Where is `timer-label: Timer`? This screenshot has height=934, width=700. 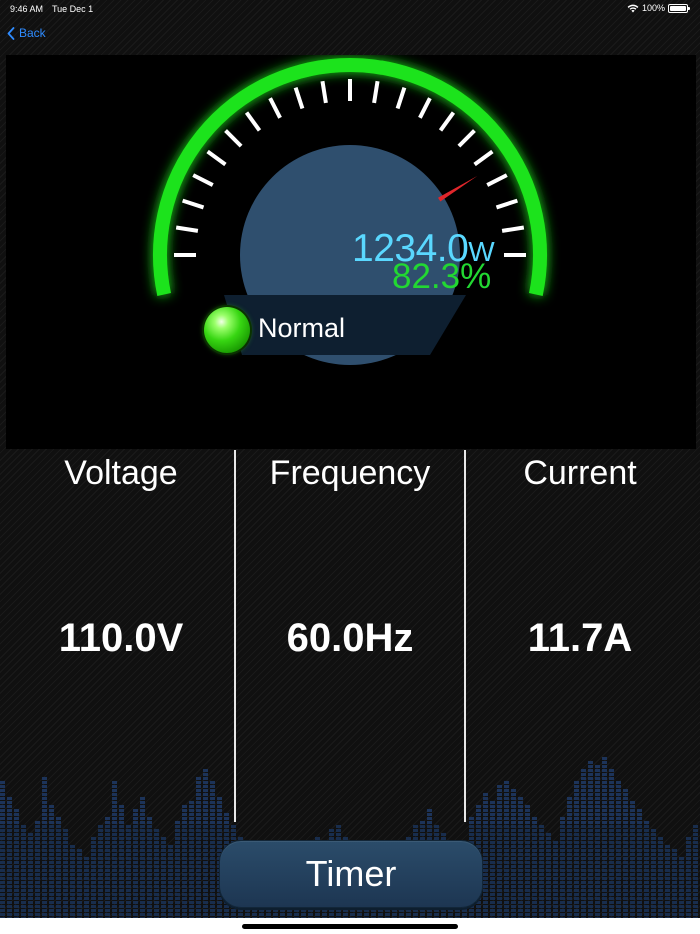 timer-label: Timer is located at coordinates (351, 873).